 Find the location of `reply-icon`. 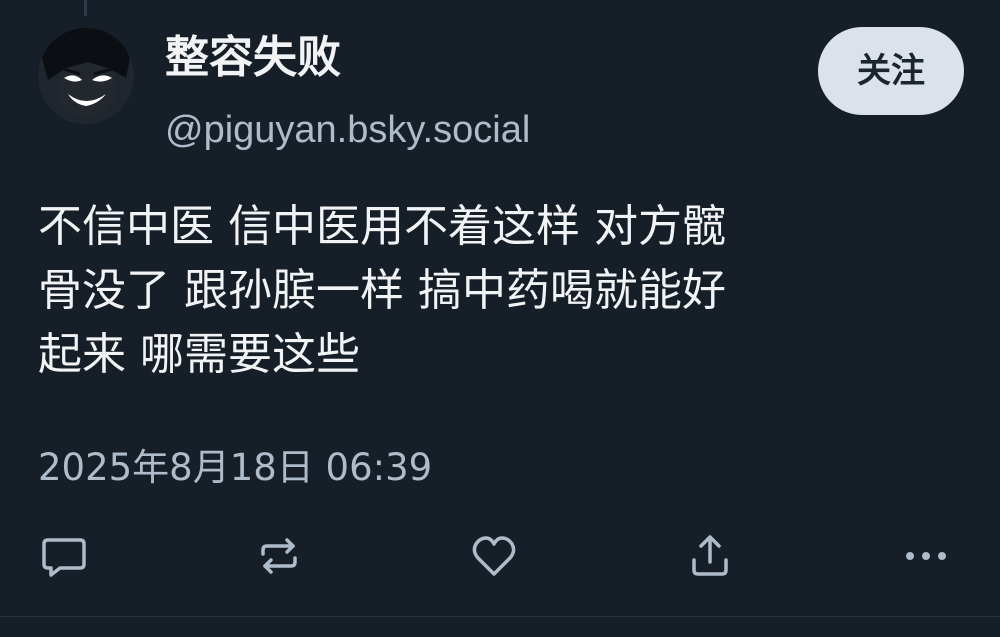

reply-icon is located at coordinates (64, 557).